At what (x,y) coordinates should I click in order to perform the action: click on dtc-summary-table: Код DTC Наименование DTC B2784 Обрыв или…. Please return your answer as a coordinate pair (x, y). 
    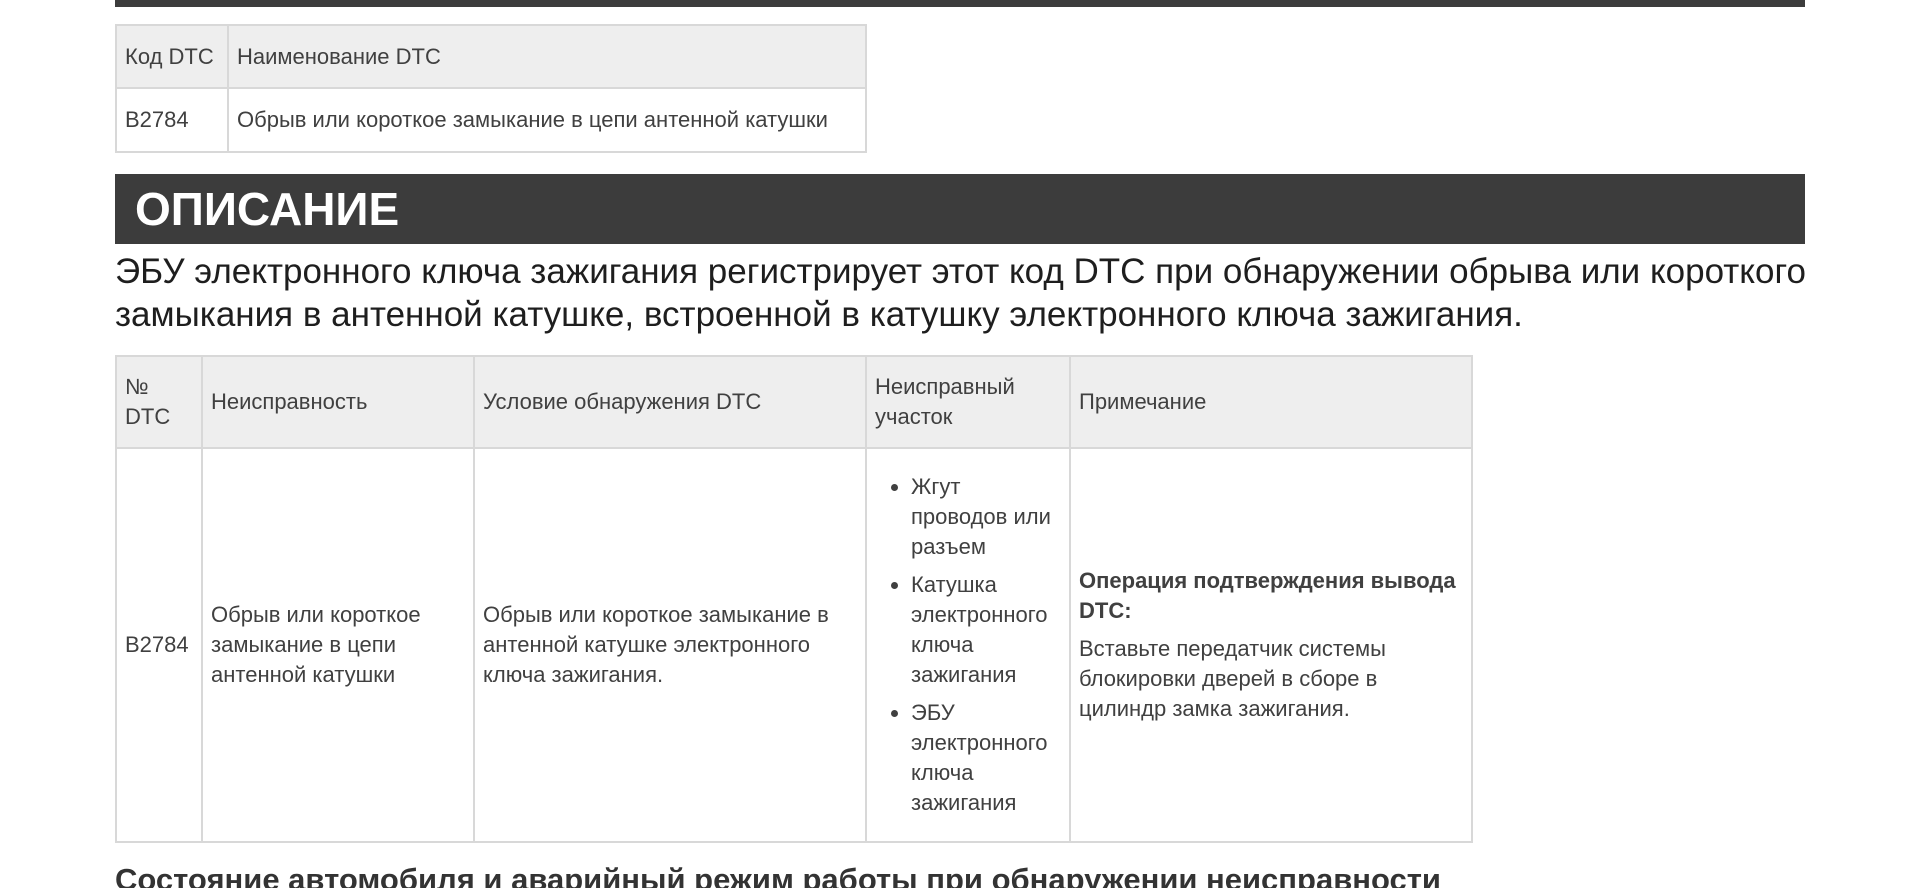
    Looking at the image, I should click on (491, 88).